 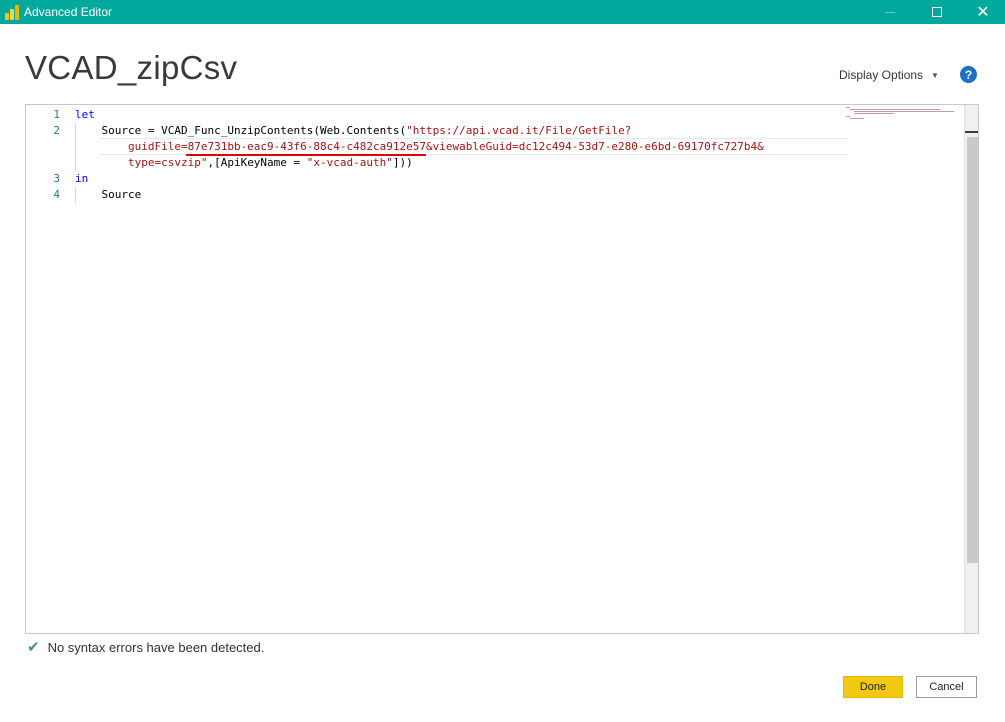 What do you see at coordinates (56, 178) in the screenshot?
I see `line-number: 3` at bounding box center [56, 178].